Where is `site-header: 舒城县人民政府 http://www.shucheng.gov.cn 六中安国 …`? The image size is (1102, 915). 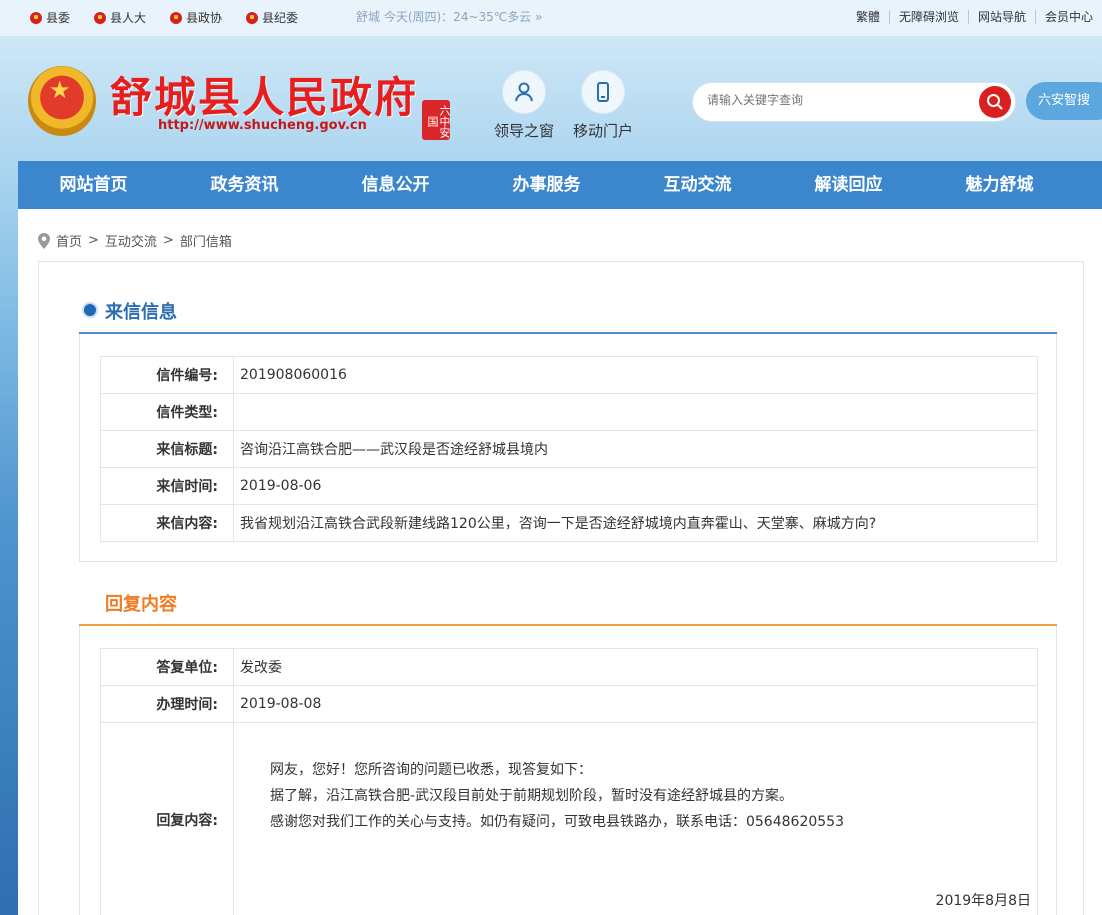 site-header: 舒城县人民政府 http://www.shucheng.gov.cn 六中安国 … is located at coordinates (560, 98).